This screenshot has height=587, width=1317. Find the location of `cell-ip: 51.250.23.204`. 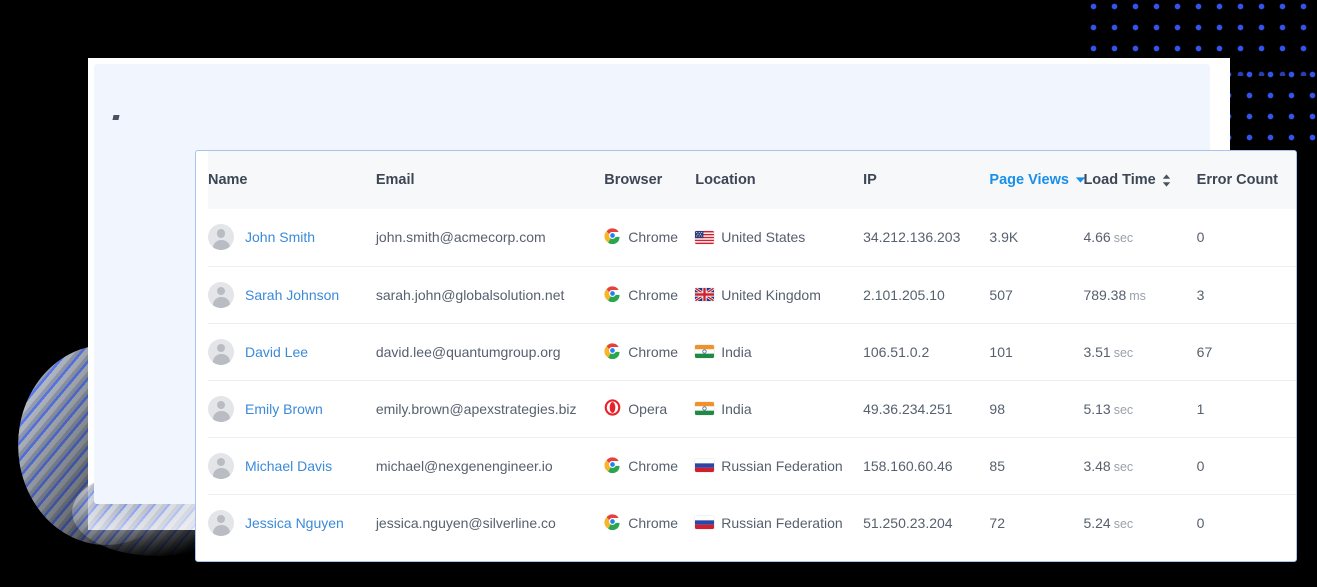

cell-ip: 51.250.23.204 is located at coordinates (926, 522).